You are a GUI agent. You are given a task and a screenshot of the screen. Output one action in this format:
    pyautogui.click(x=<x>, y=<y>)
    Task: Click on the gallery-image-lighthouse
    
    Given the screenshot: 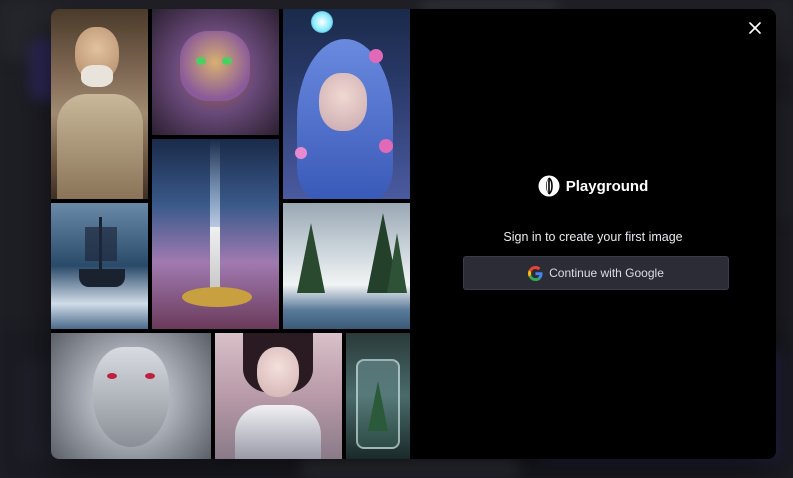 What is the action you would take?
    pyautogui.click(x=215, y=234)
    